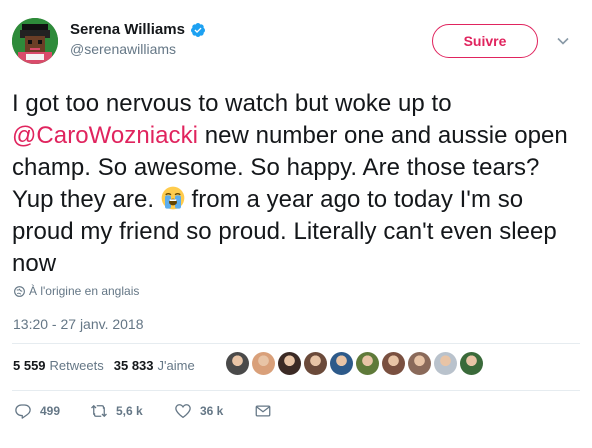 The image size is (592, 448). What do you see at coordinates (76, 365) in the screenshot?
I see `retweets-label: Retweets` at bounding box center [76, 365].